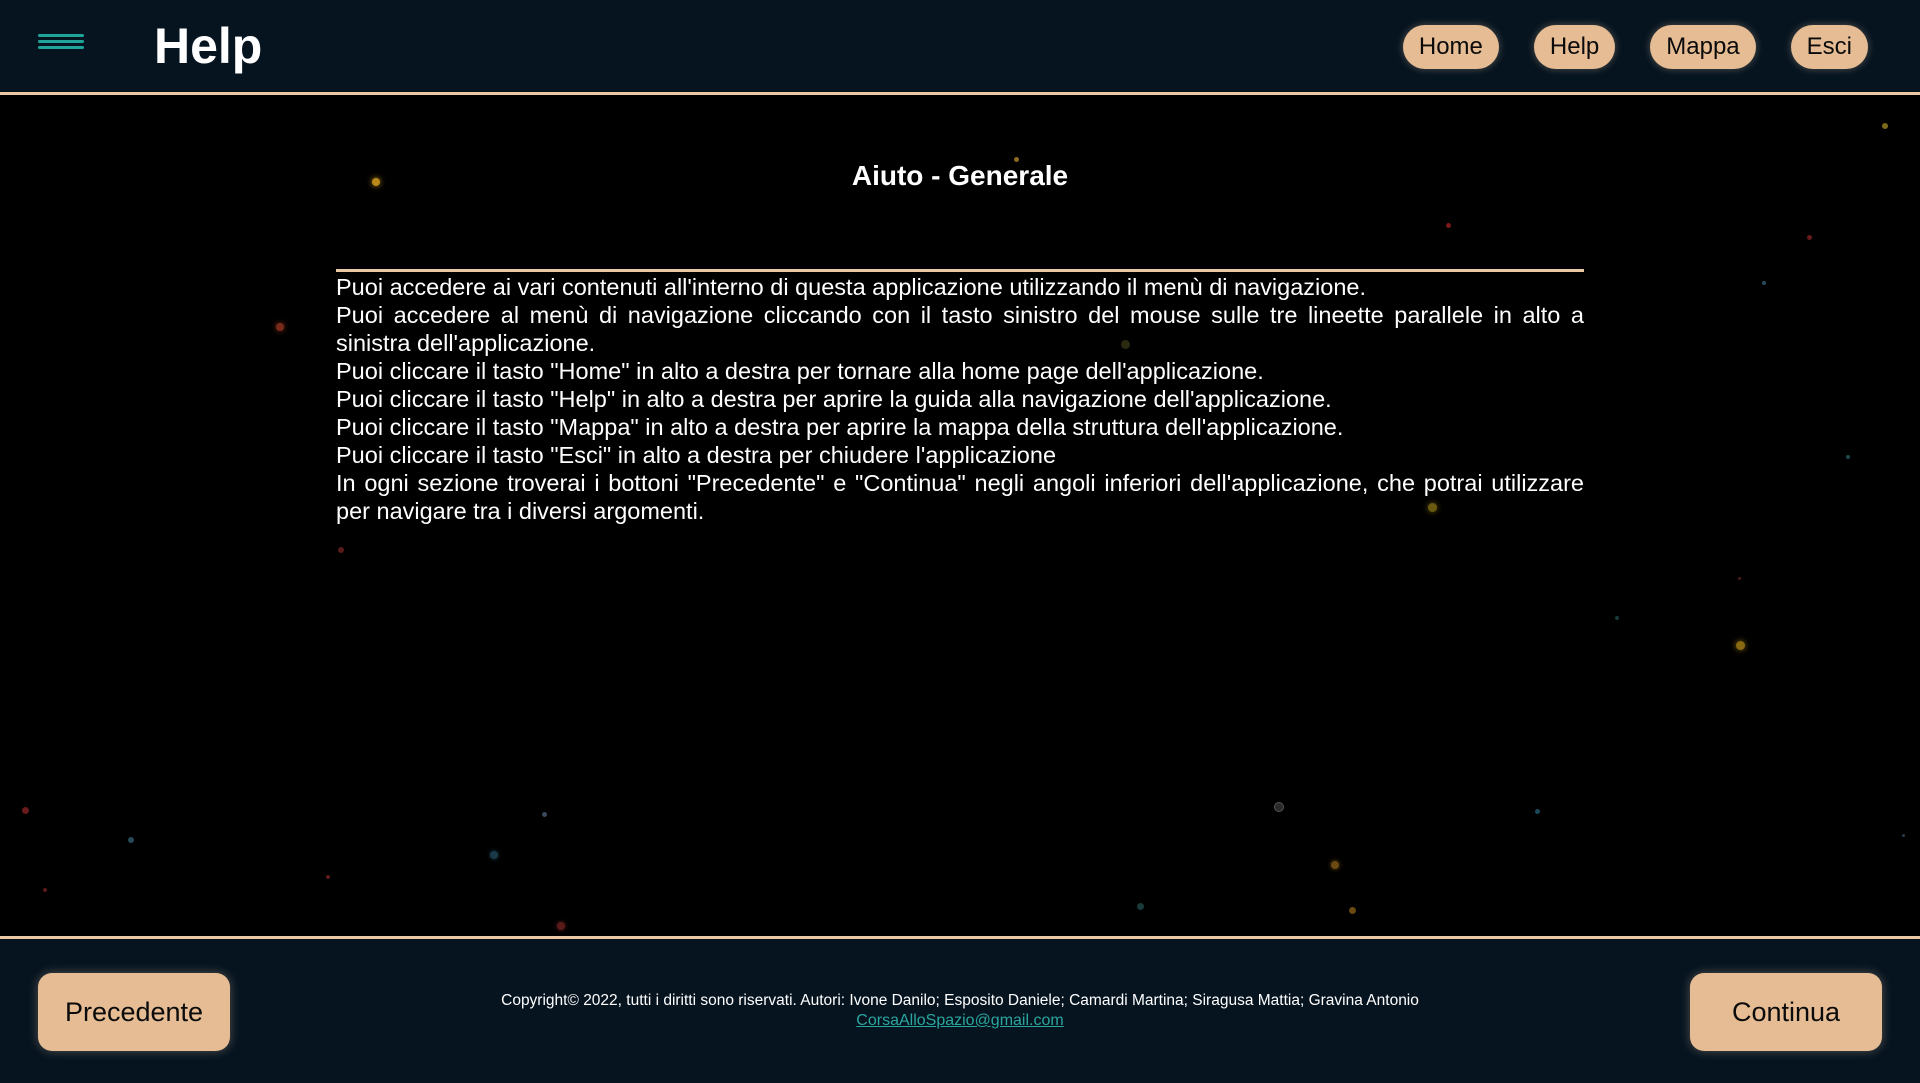 Image resolution: width=1920 pixels, height=1083 pixels. What do you see at coordinates (1574, 47) in the screenshot?
I see `help-button: Help` at bounding box center [1574, 47].